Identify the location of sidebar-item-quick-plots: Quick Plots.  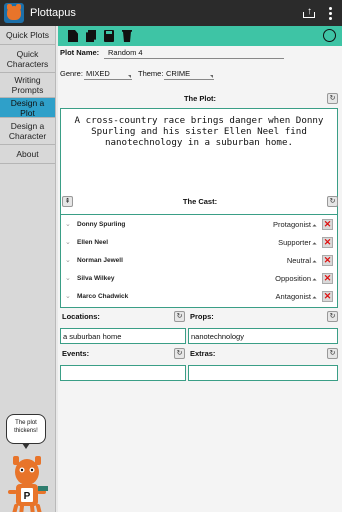
(27, 35).